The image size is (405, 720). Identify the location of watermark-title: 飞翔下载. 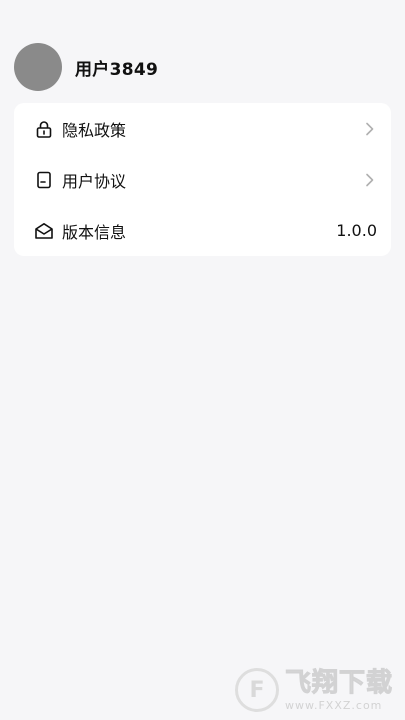
(338, 682).